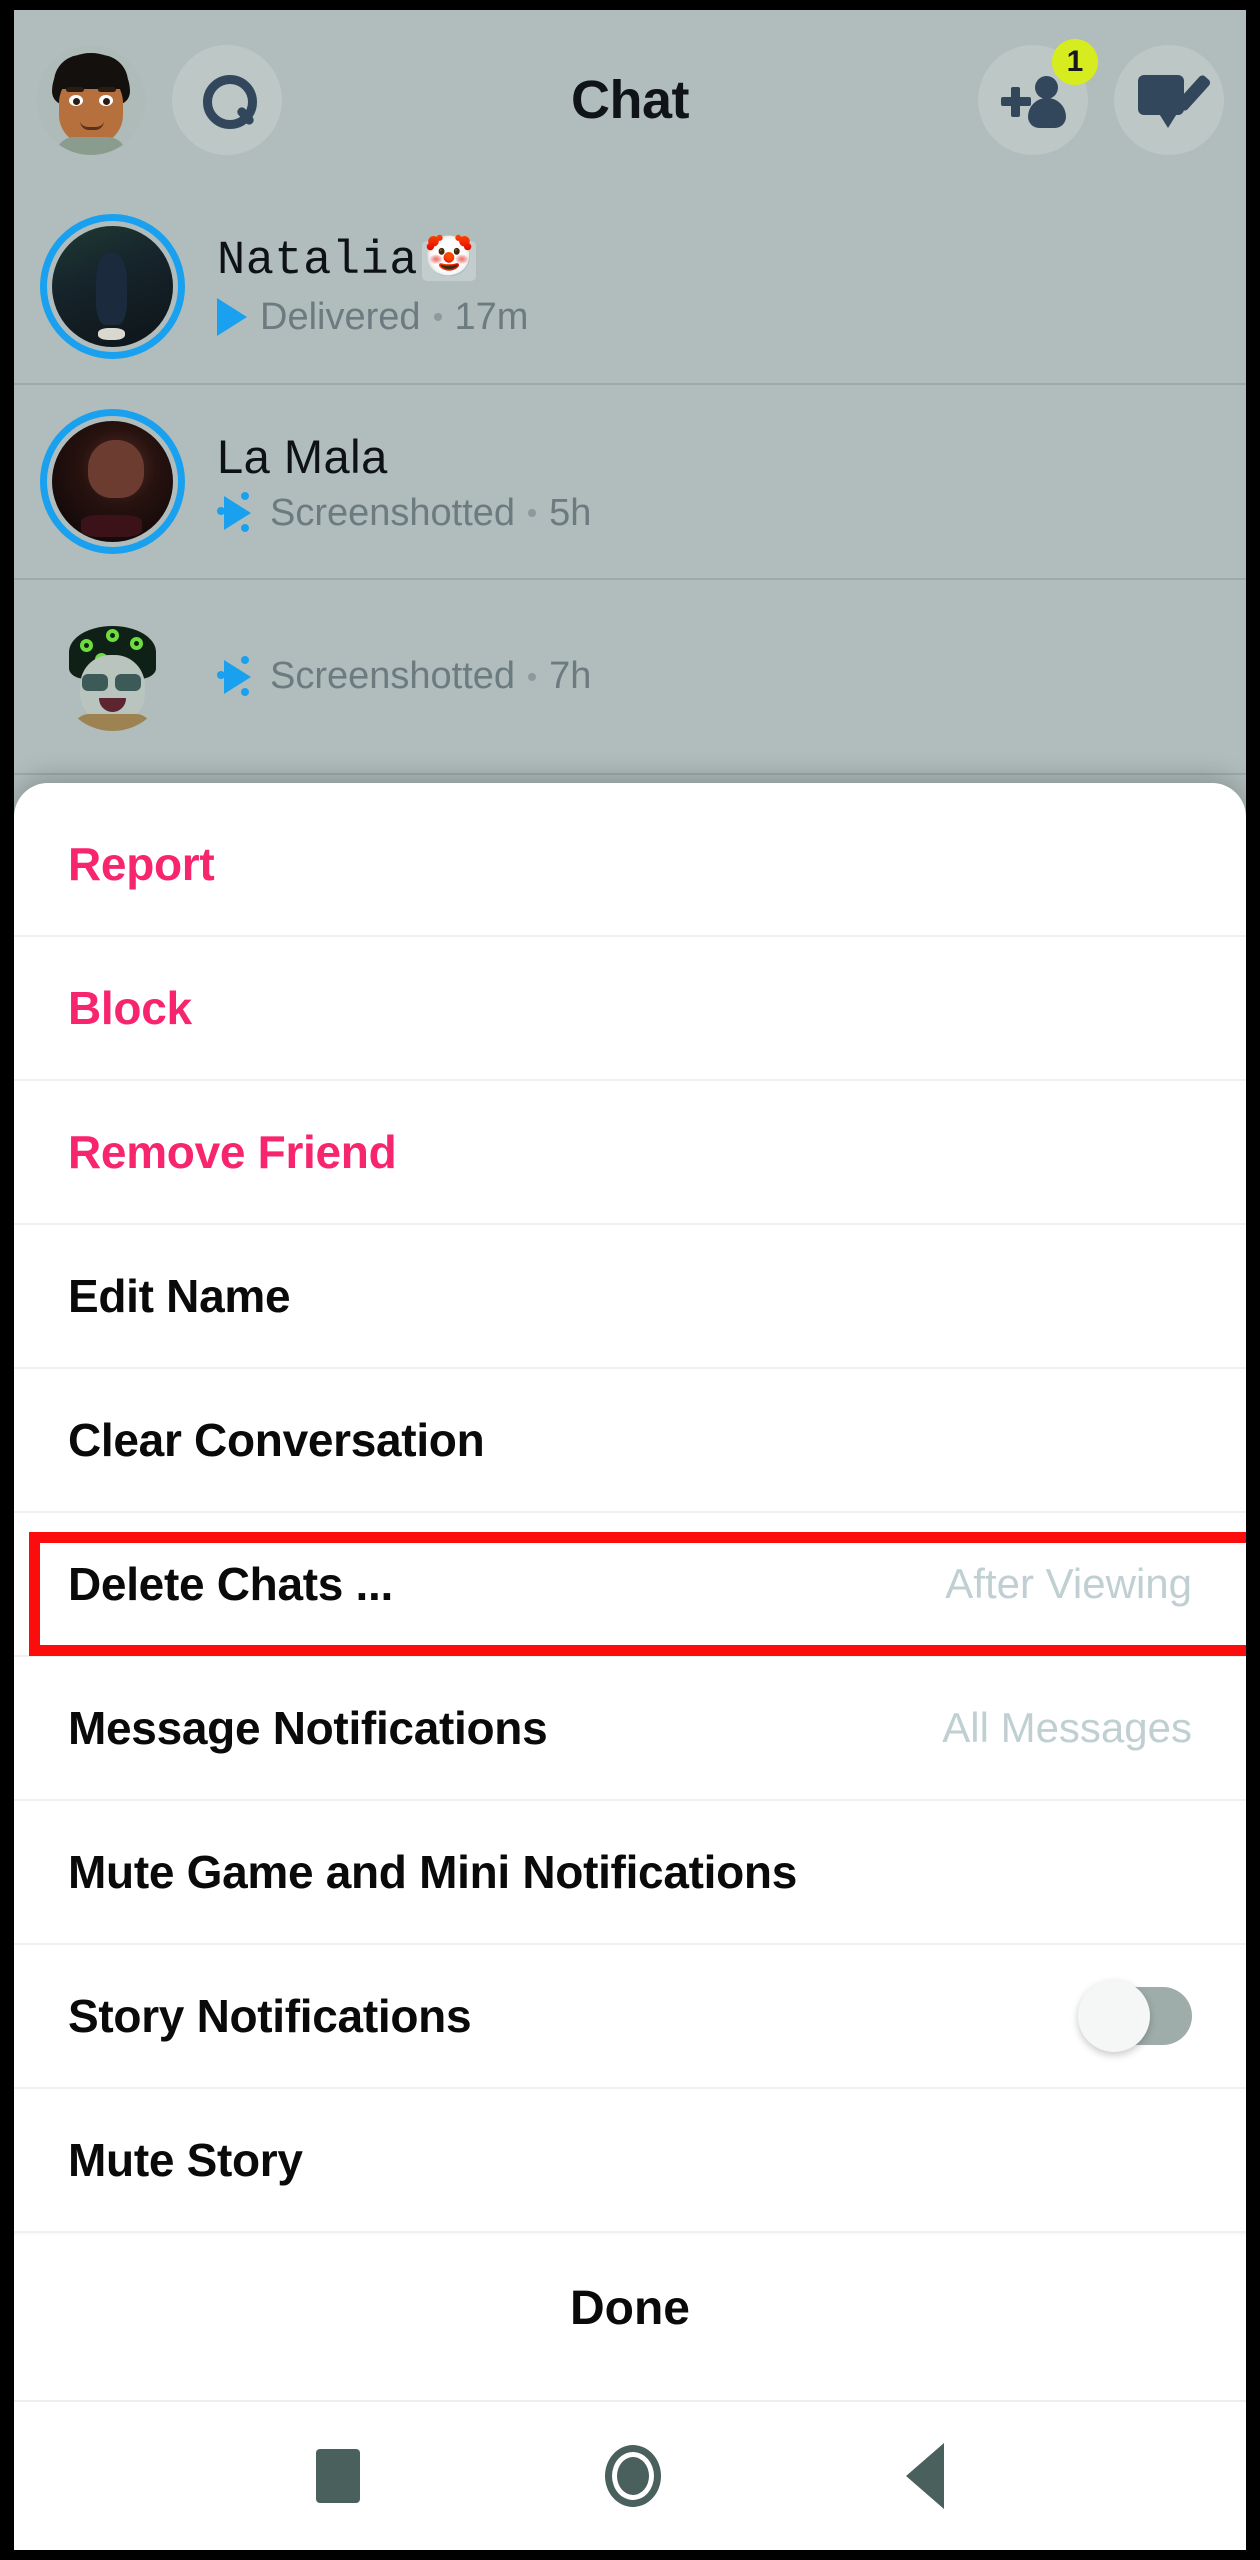  Describe the element at coordinates (1067, 1727) in the screenshot. I see `menu-item-value: All Messages` at that location.